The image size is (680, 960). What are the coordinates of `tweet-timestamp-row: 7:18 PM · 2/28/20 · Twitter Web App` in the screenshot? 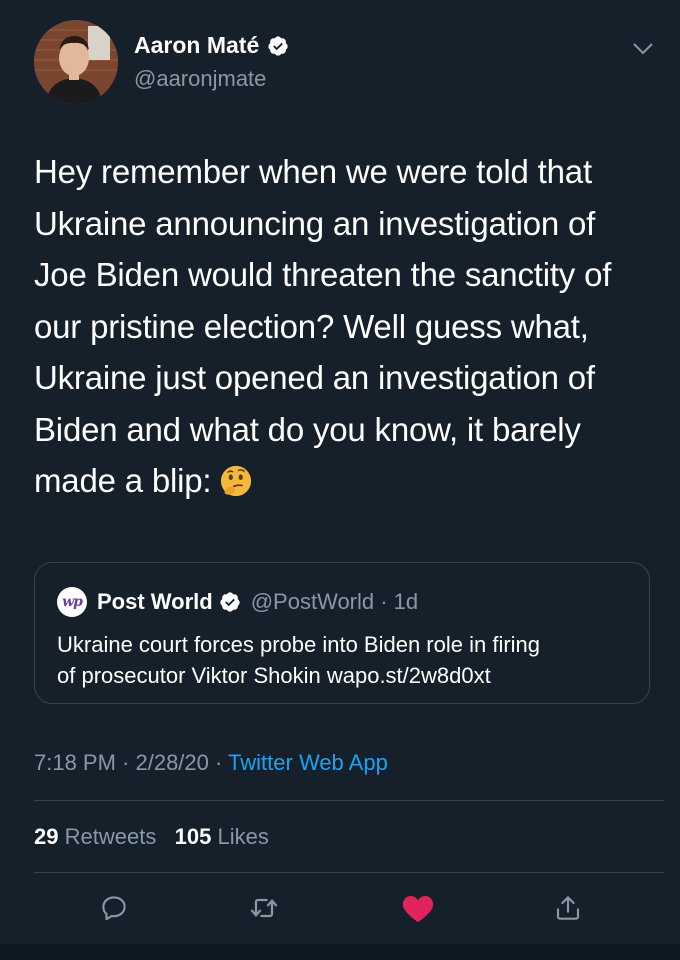 It's located at (211, 763).